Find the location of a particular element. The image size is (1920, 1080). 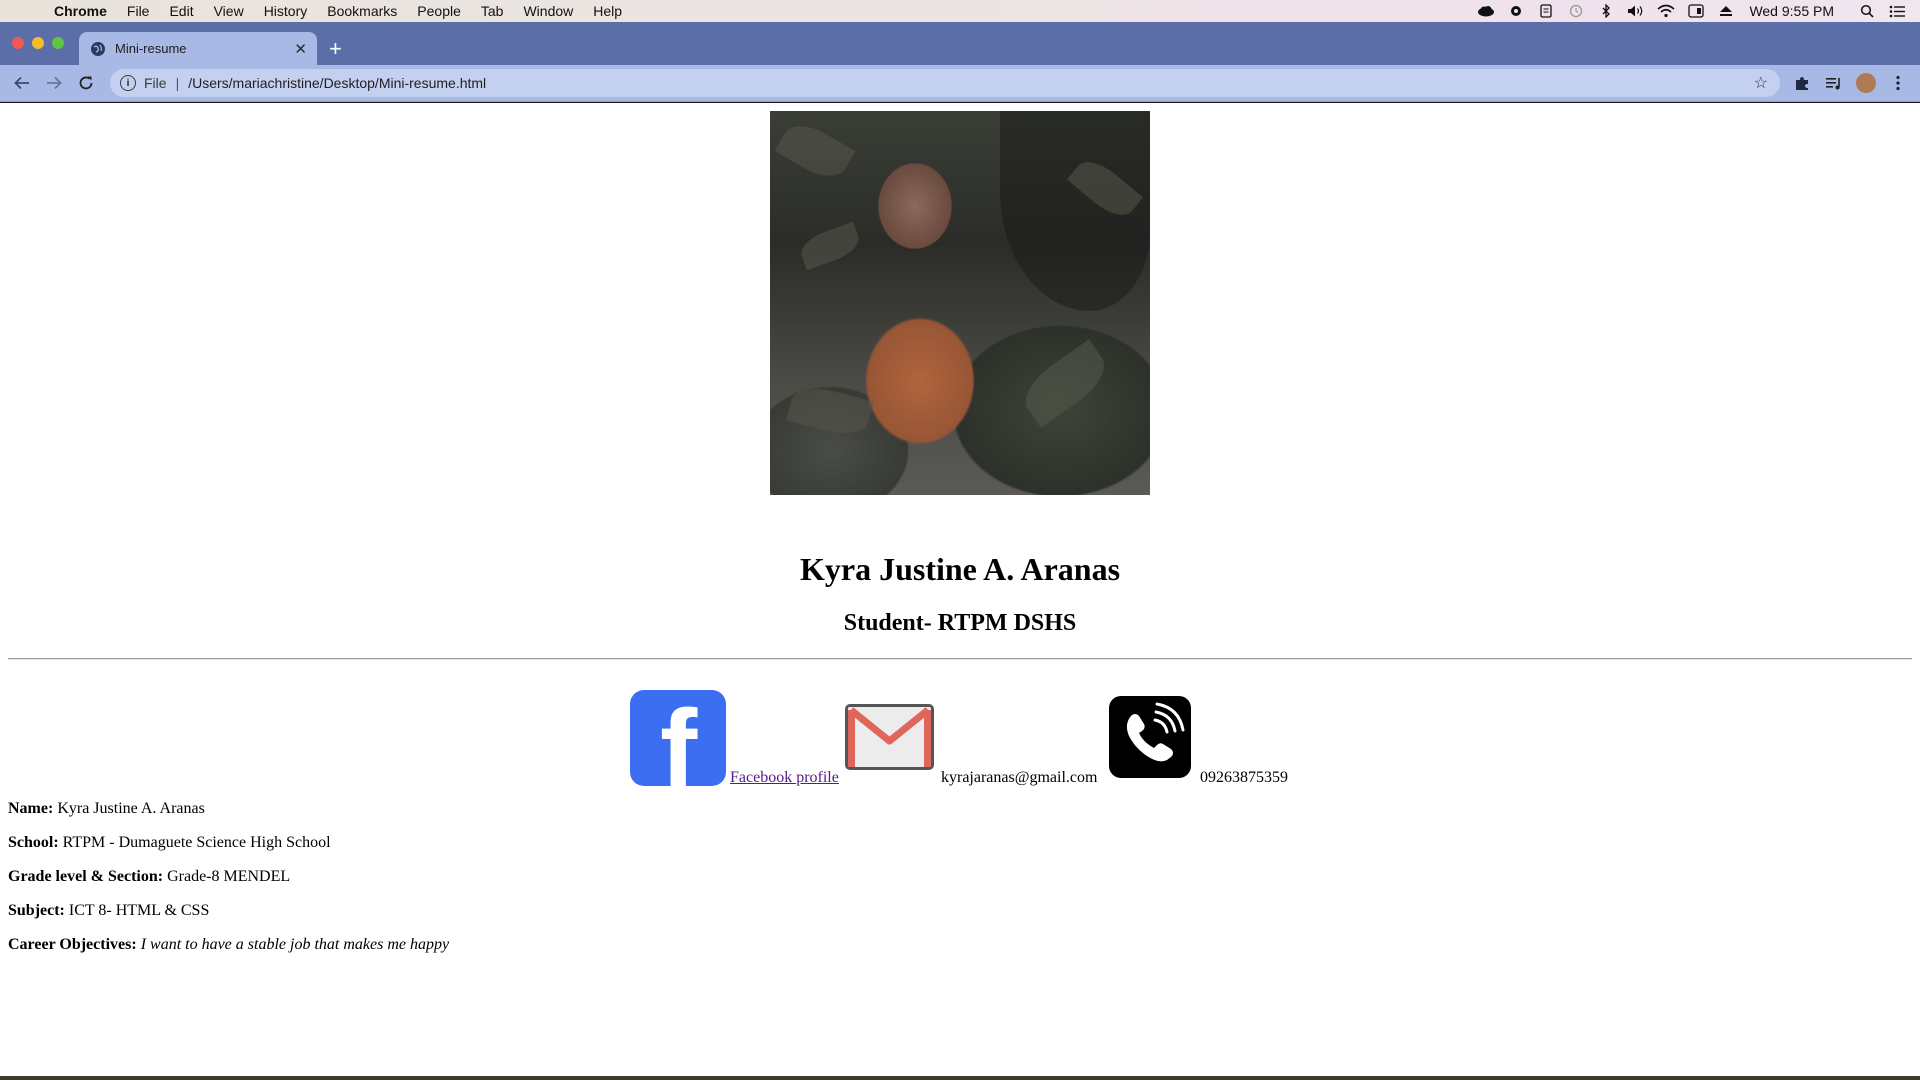

horizontal-rule is located at coordinates (960, 659).